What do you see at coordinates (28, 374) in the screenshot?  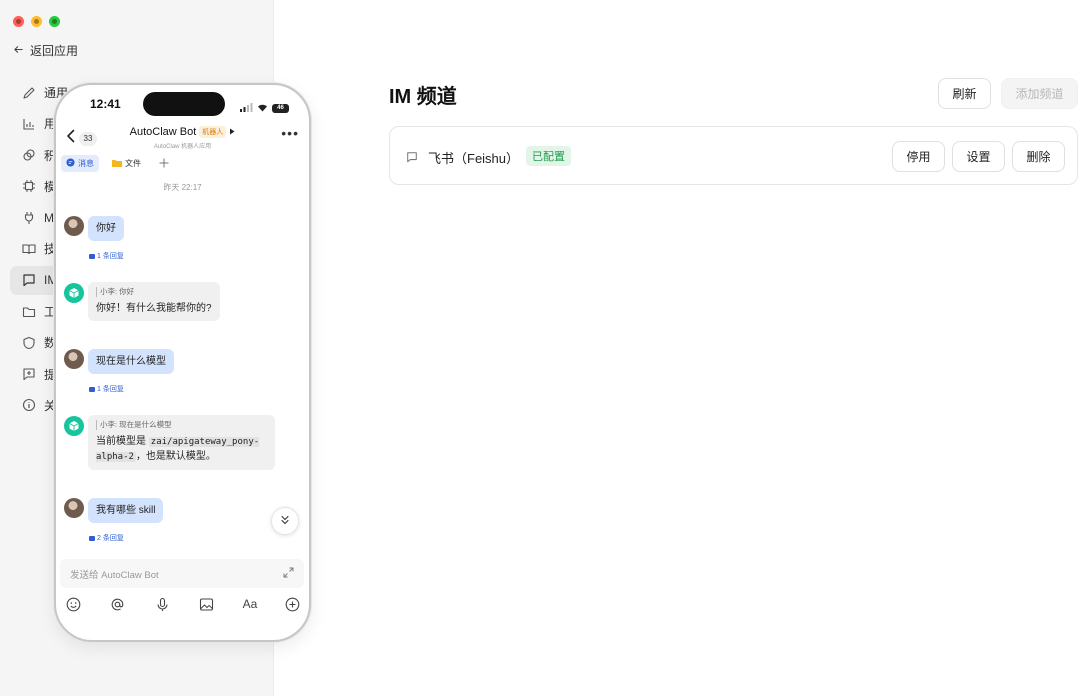 I see `plus-box-icon` at bounding box center [28, 374].